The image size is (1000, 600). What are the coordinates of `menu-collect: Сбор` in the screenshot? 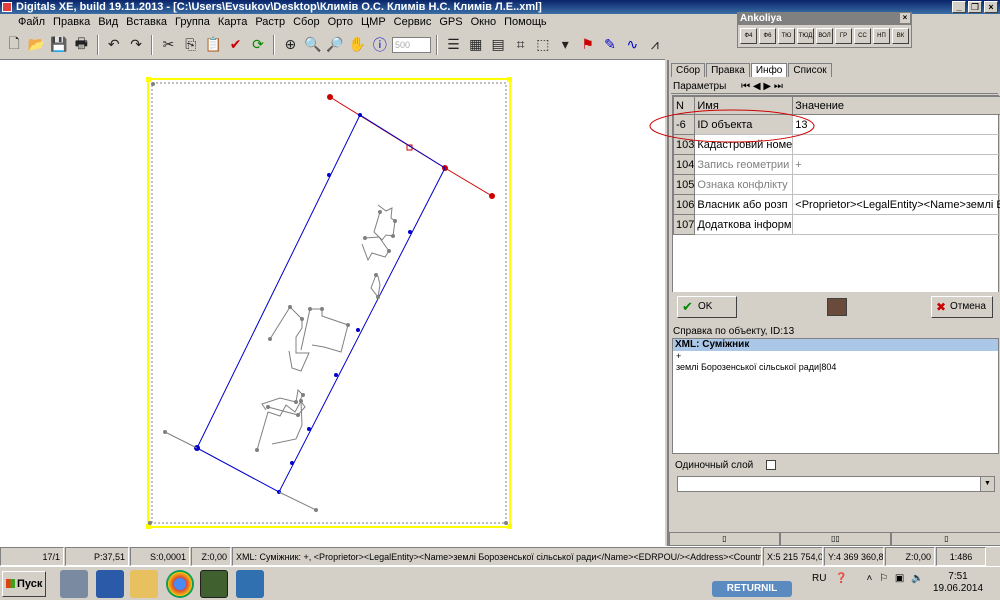 It's located at (306, 22).